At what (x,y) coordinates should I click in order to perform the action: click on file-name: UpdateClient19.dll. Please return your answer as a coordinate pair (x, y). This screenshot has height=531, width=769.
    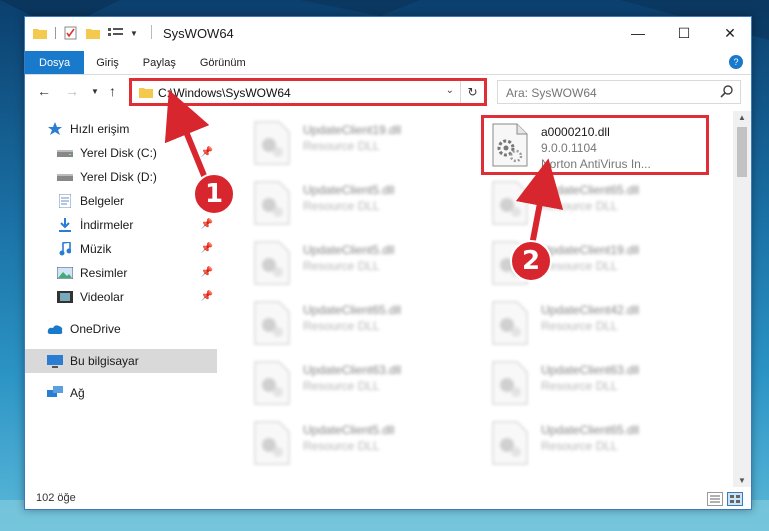
    Looking at the image, I should click on (590, 250).